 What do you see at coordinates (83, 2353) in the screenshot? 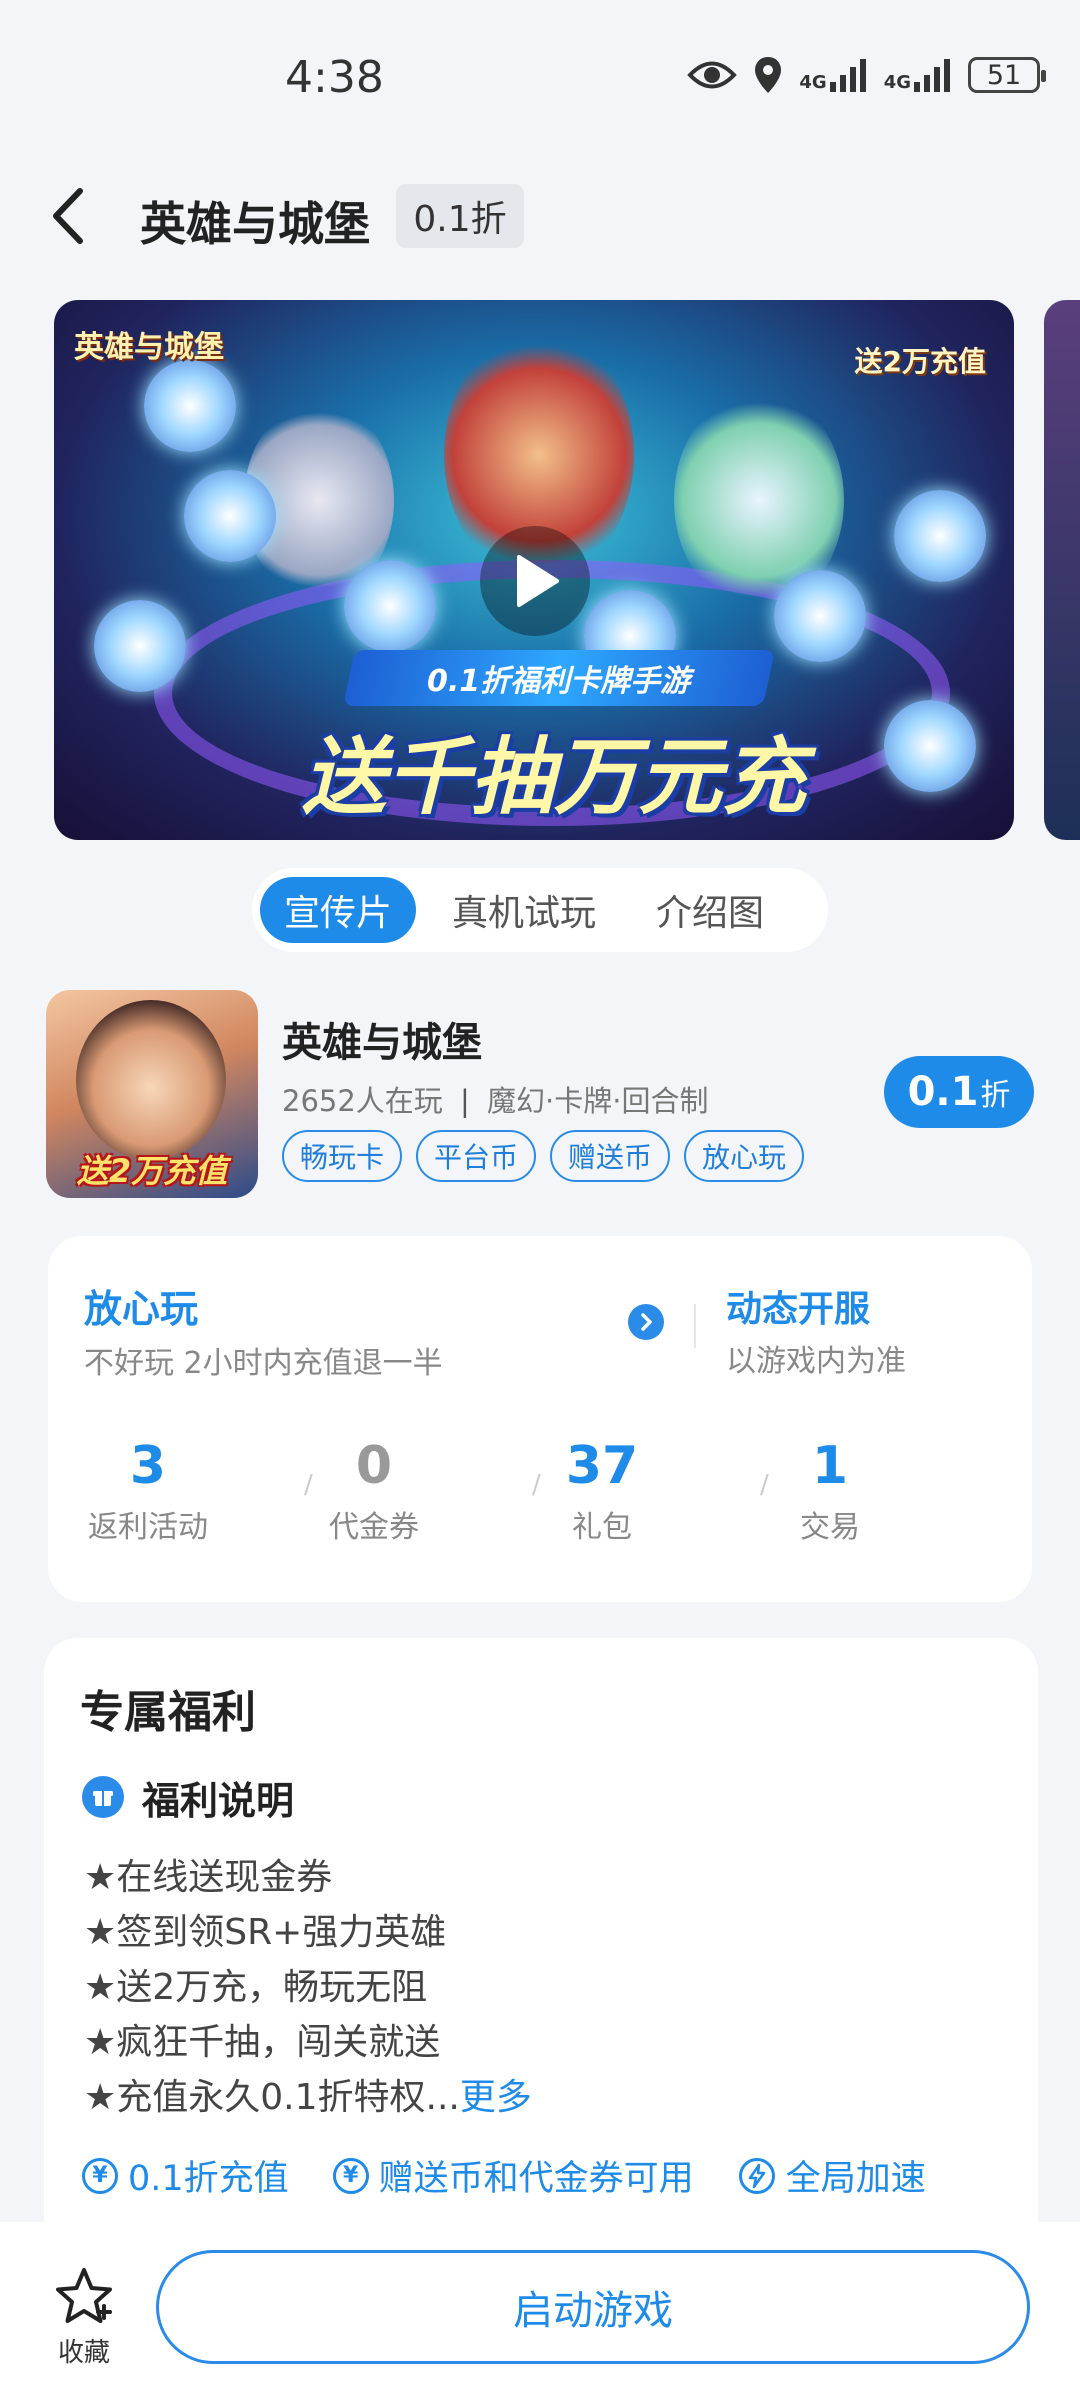
I see `favorite-label: 收藏` at bounding box center [83, 2353].